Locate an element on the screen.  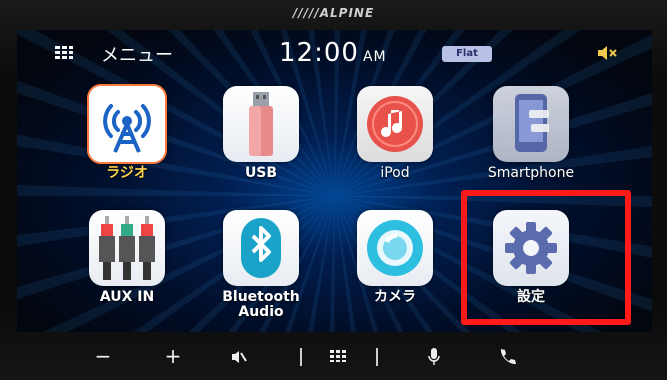
app-bluetooth-audio: Bluetooth Audio is located at coordinates (261, 270).